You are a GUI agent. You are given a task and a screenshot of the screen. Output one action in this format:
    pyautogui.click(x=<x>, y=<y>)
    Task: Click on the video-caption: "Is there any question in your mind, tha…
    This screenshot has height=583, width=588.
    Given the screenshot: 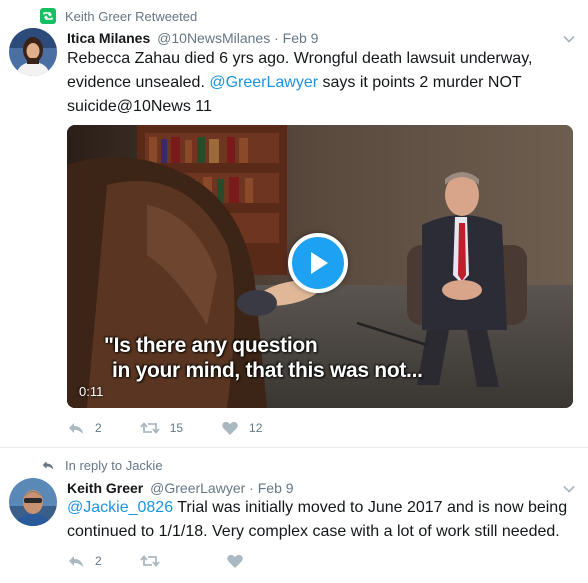 What is the action you would take?
    pyautogui.click(x=294, y=358)
    